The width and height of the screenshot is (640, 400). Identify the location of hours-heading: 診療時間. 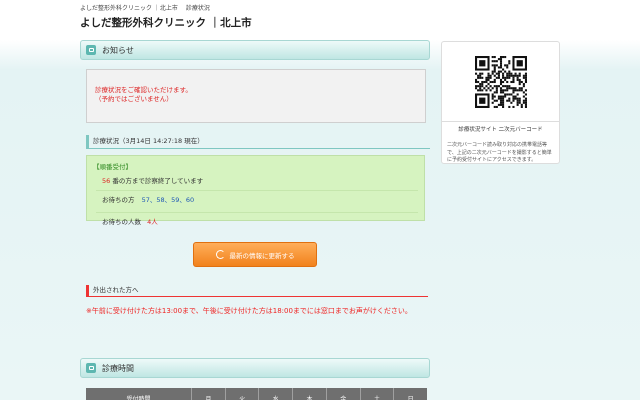
(118, 368).